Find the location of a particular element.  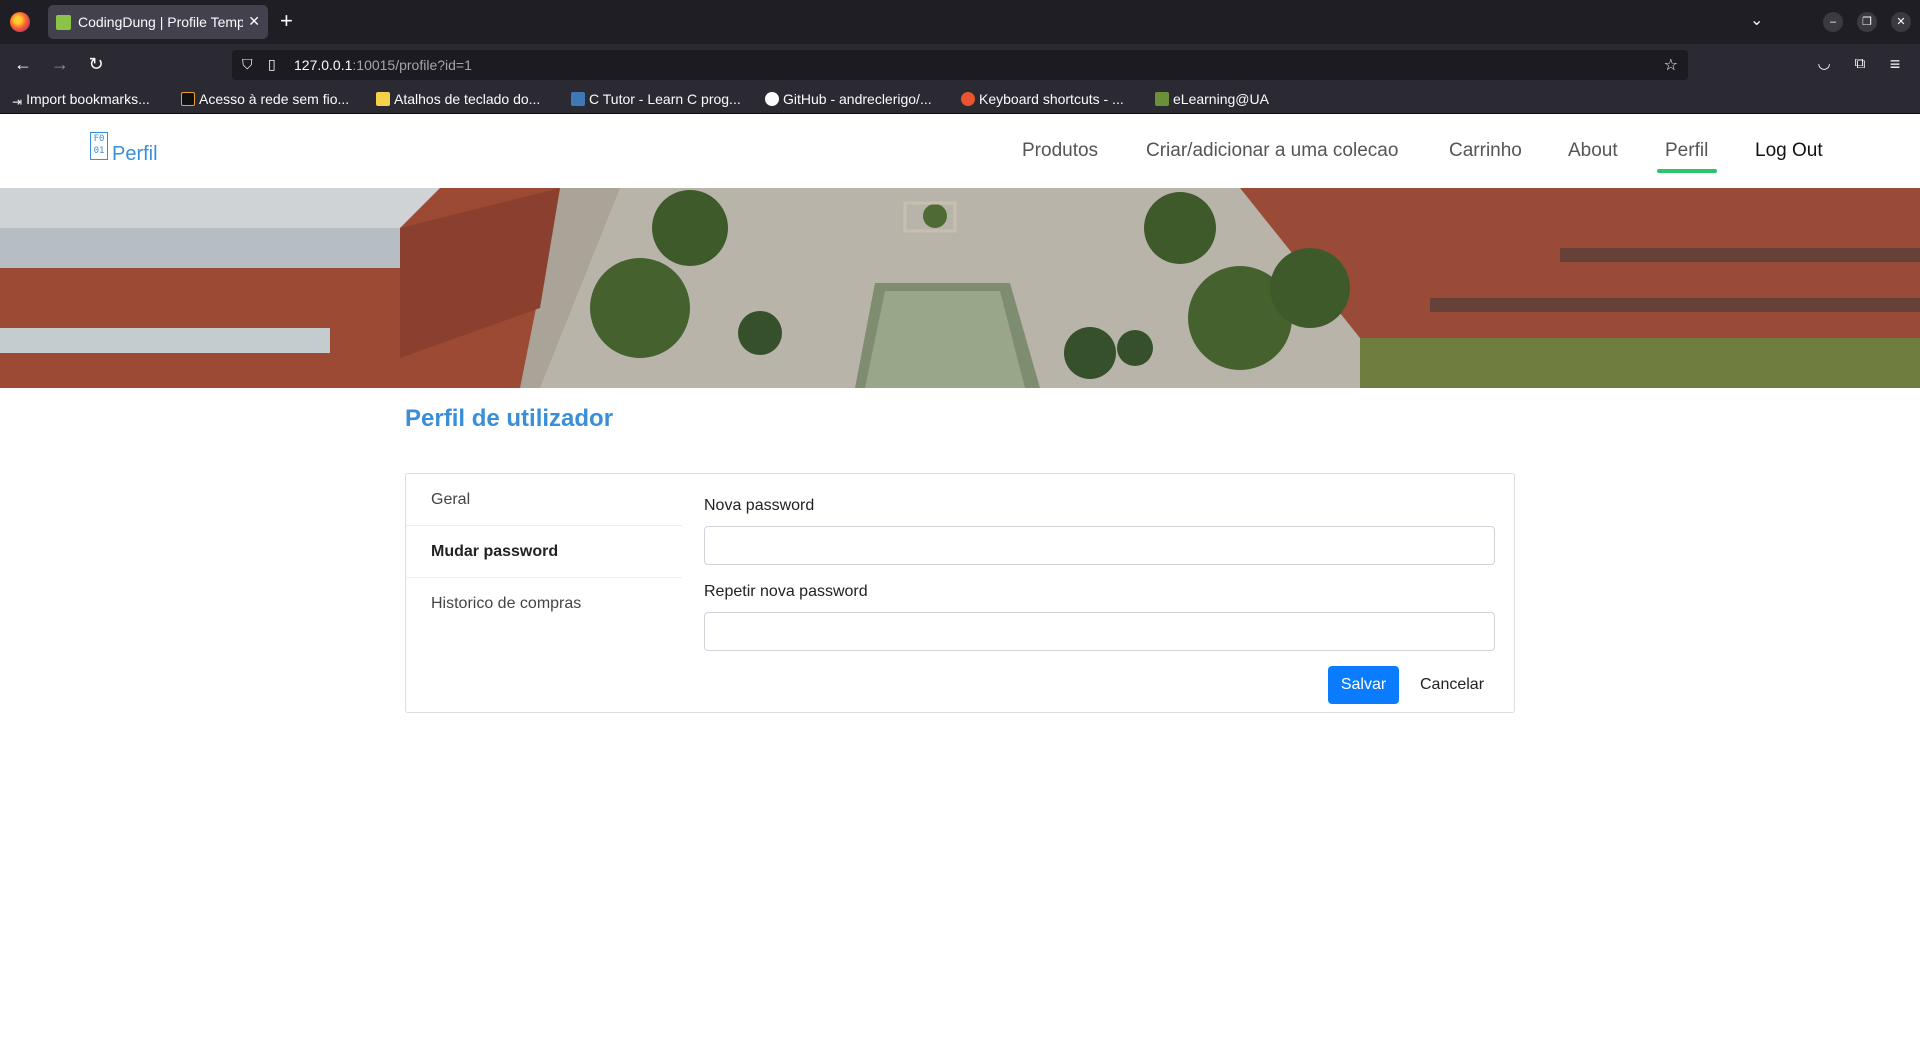

star-icon: ☆ is located at coordinates (1671, 65).